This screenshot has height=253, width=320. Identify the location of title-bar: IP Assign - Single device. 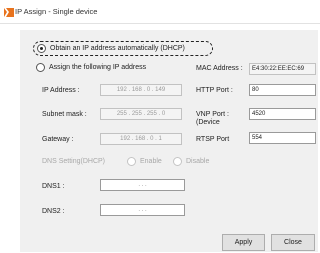
(160, 12).